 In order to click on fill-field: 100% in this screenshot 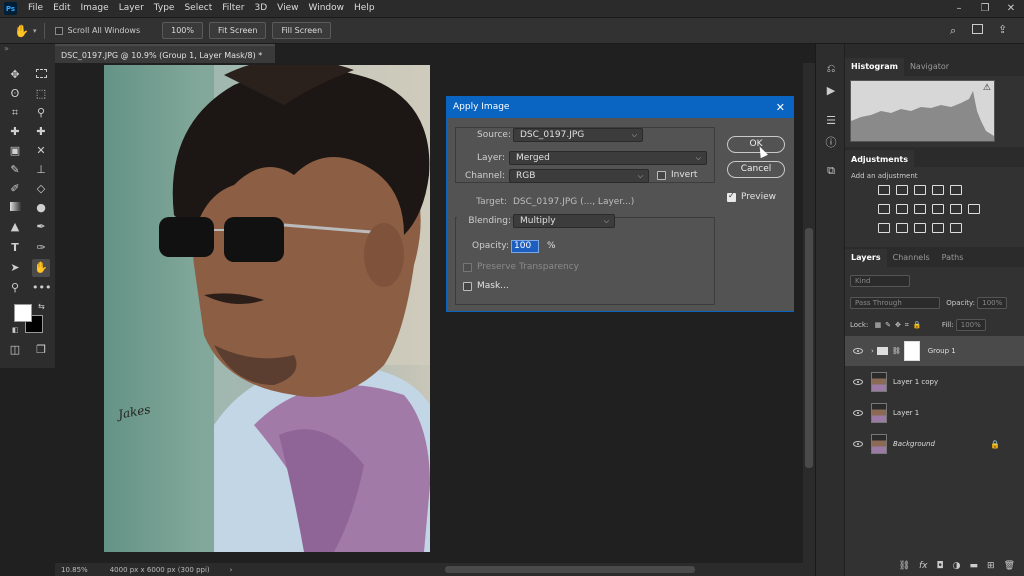, I will do `click(970, 325)`.